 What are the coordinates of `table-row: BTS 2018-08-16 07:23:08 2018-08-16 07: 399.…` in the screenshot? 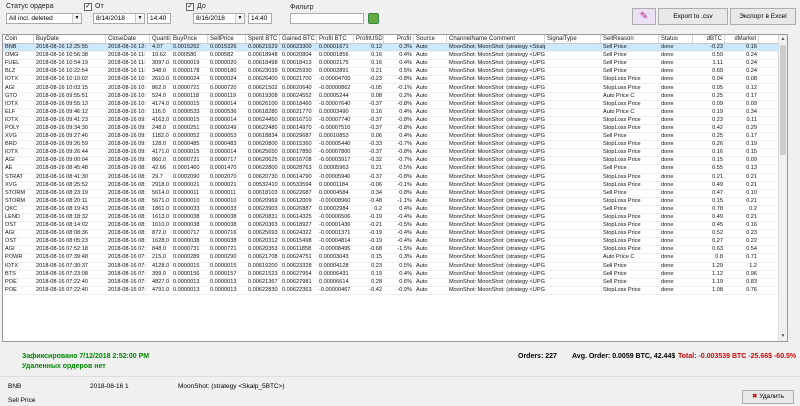 It's located at (395, 275).